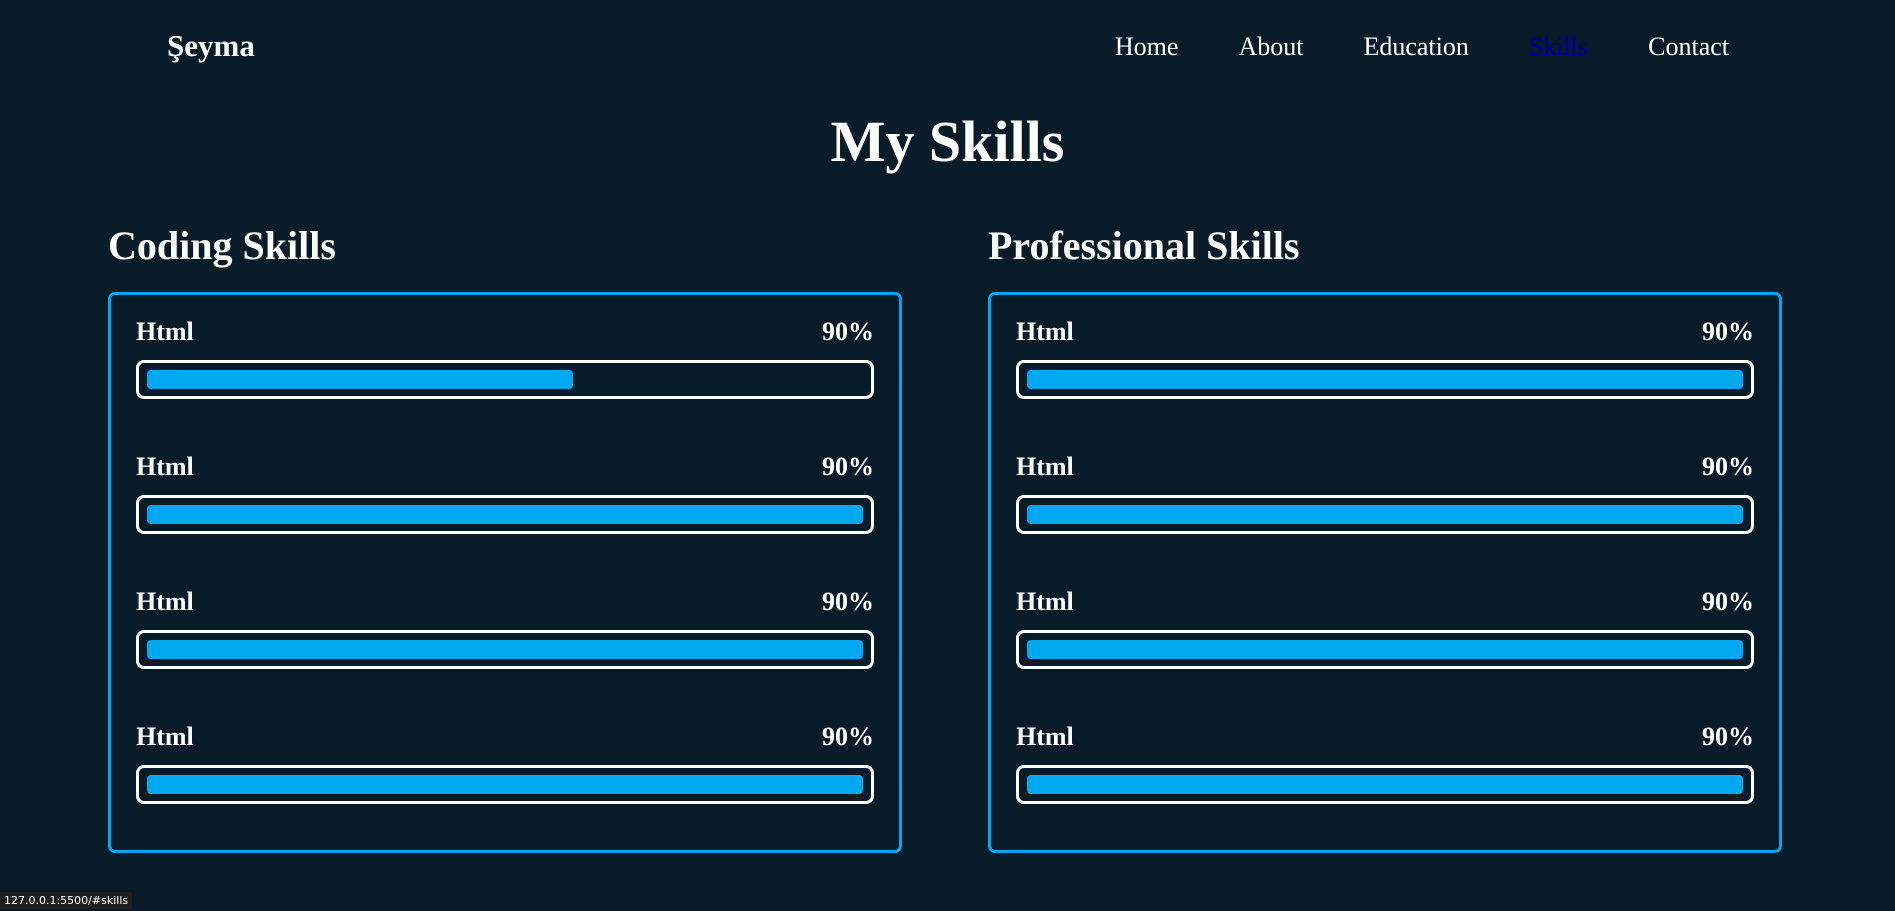 The height and width of the screenshot is (911, 1895). I want to click on nav-about: About, so click(1270, 47).